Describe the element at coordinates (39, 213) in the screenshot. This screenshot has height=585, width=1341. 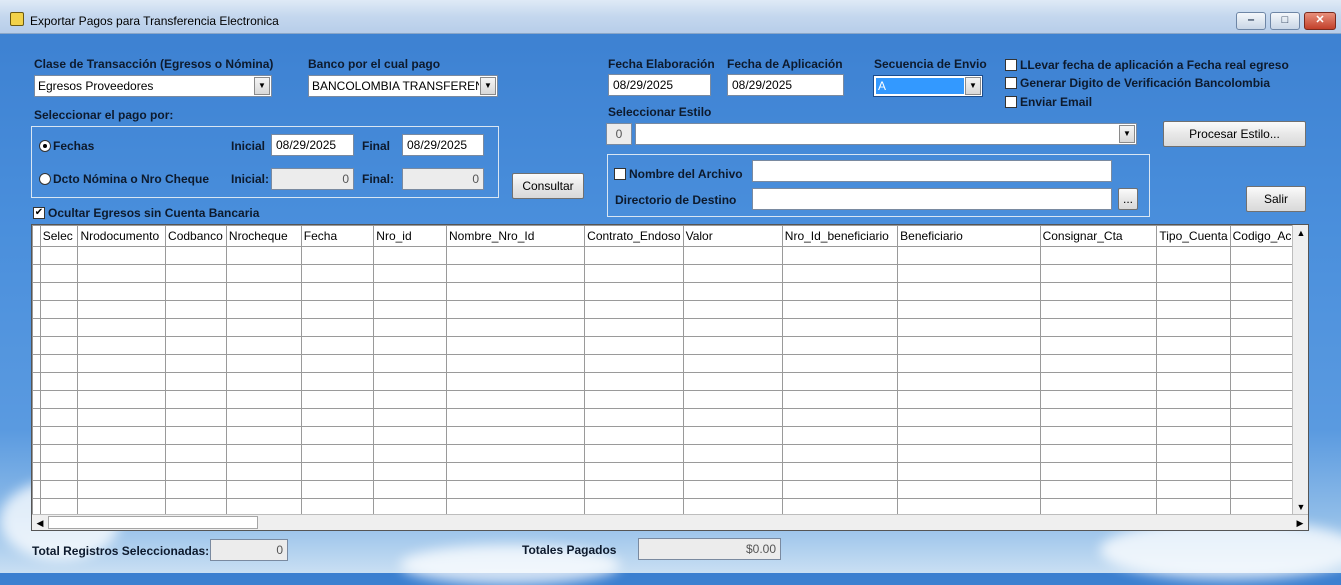
I see `ocultar-checkbox: ✔` at that location.